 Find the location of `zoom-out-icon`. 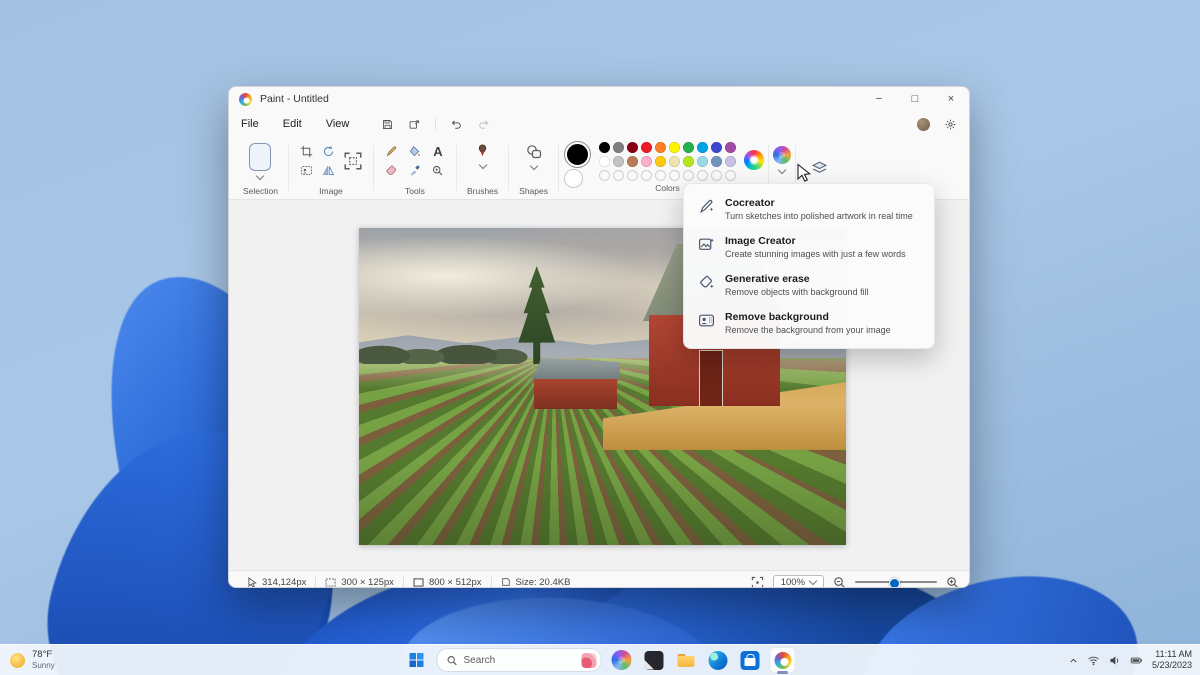

zoom-out-icon is located at coordinates (839, 581).